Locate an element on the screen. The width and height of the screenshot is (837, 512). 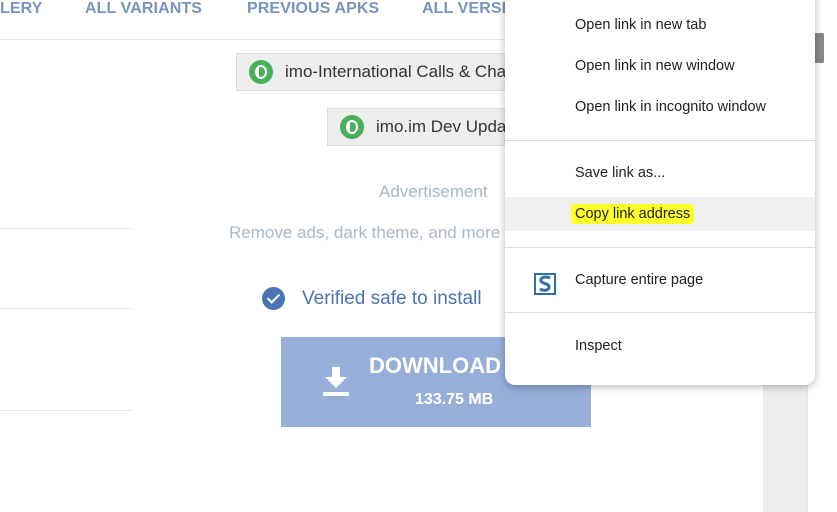
download-size: 133.75 MB is located at coordinates (454, 399).